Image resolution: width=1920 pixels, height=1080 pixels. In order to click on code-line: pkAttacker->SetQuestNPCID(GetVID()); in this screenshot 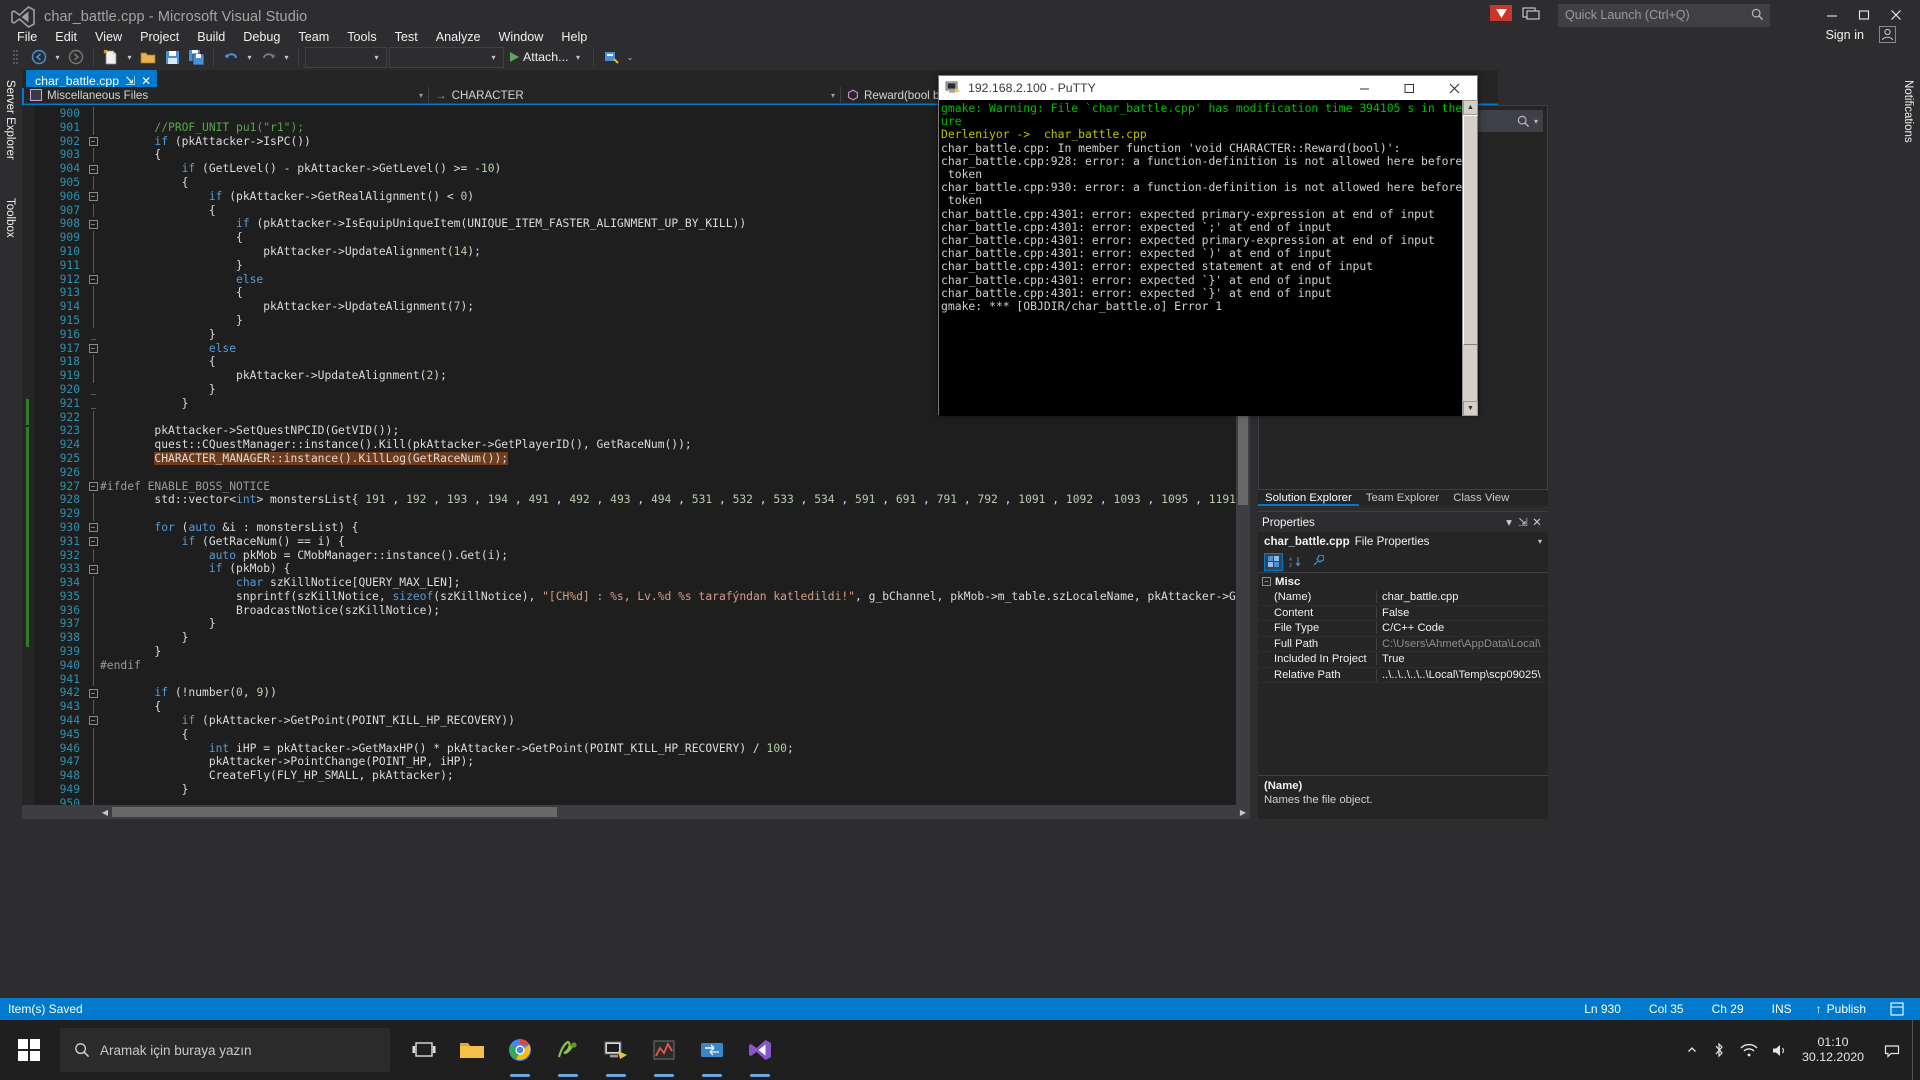, I will do `click(675, 431)`.